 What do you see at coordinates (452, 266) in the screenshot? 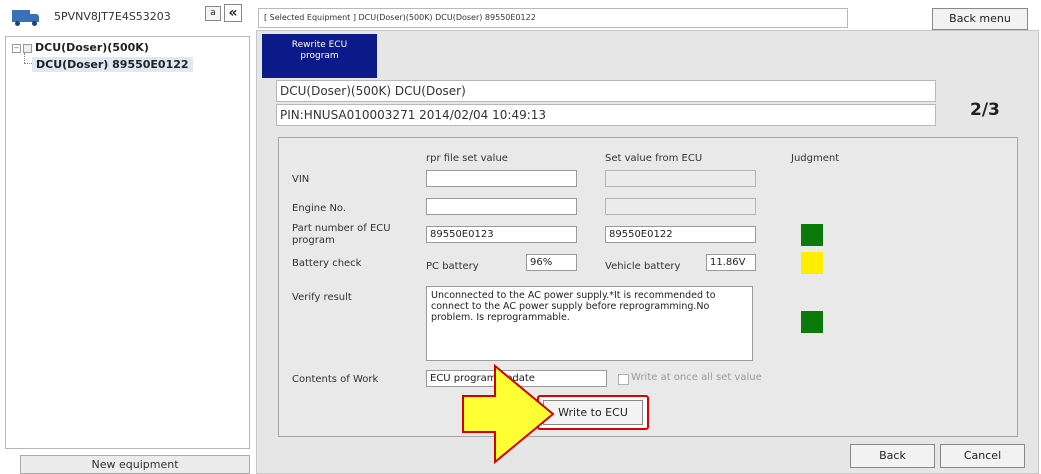
I see `pc-battery-label: PC battery` at bounding box center [452, 266].